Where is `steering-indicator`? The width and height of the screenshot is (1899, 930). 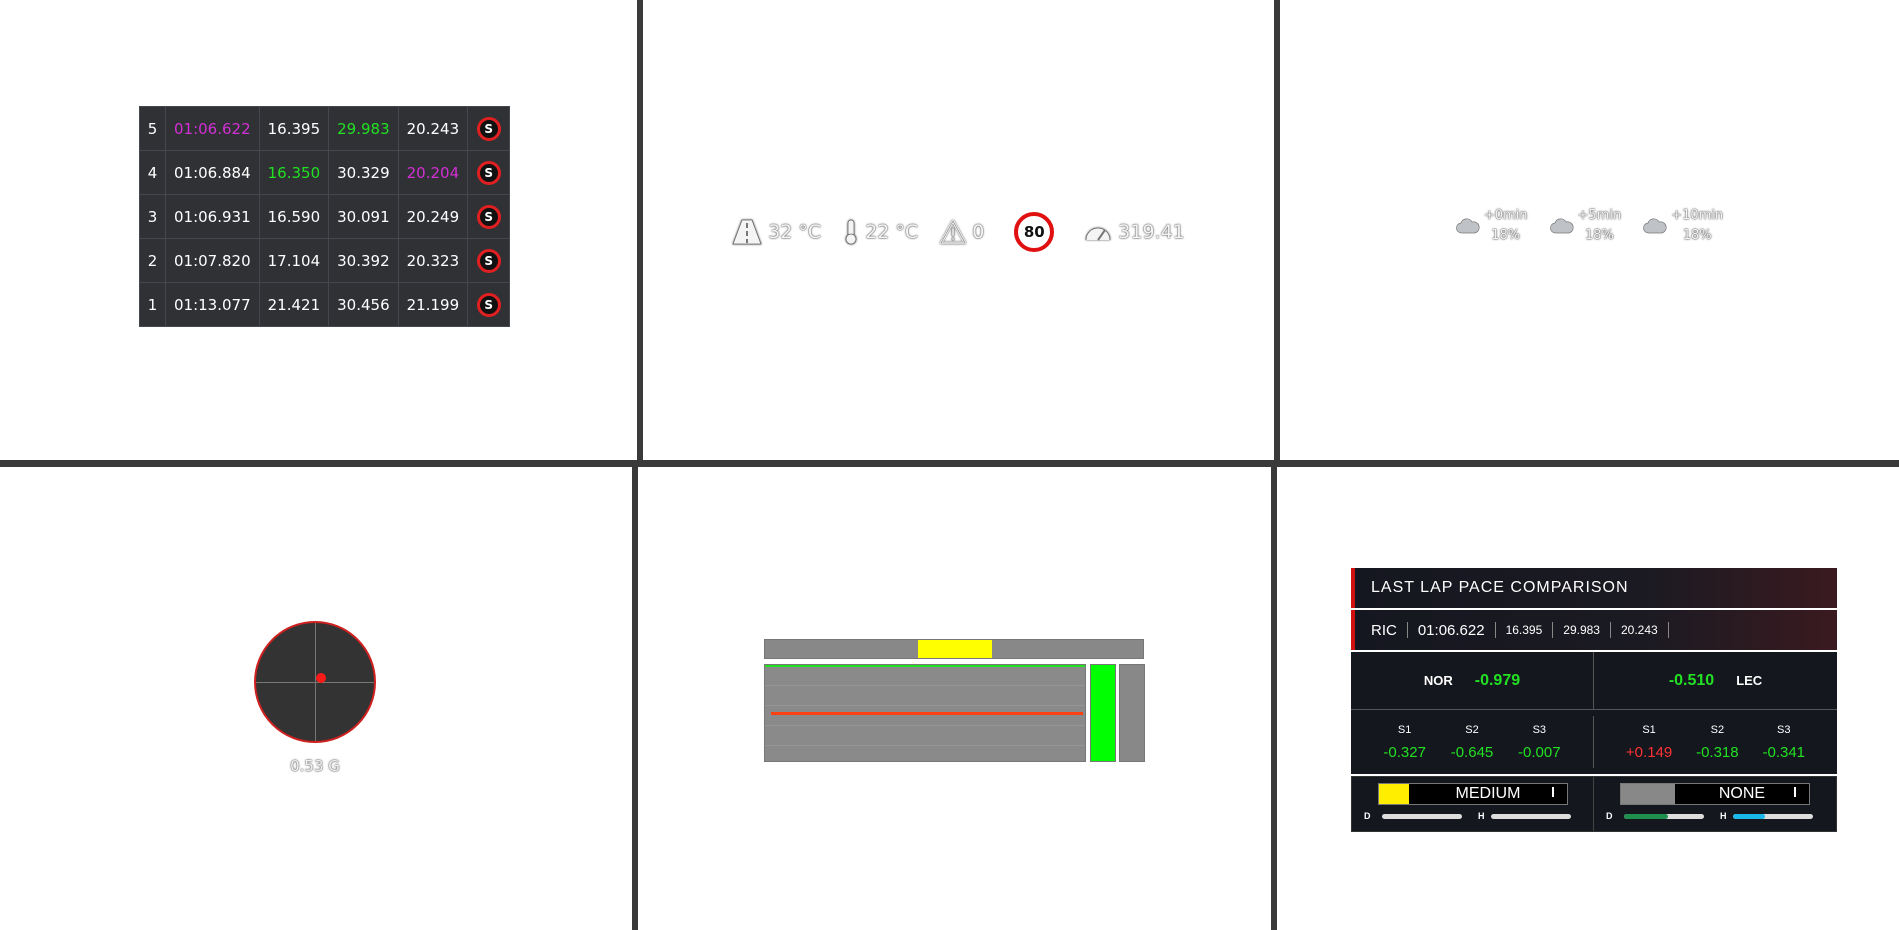
steering-indicator is located at coordinates (955, 649).